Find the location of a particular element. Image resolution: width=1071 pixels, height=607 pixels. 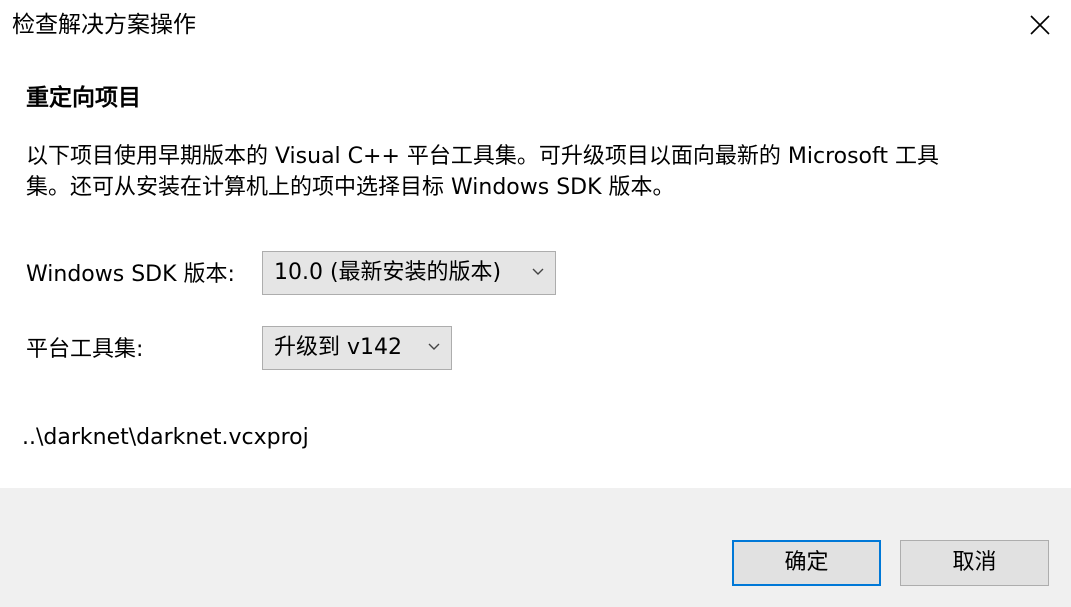

window-title: 检查解决方案操作 is located at coordinates (104, 25).